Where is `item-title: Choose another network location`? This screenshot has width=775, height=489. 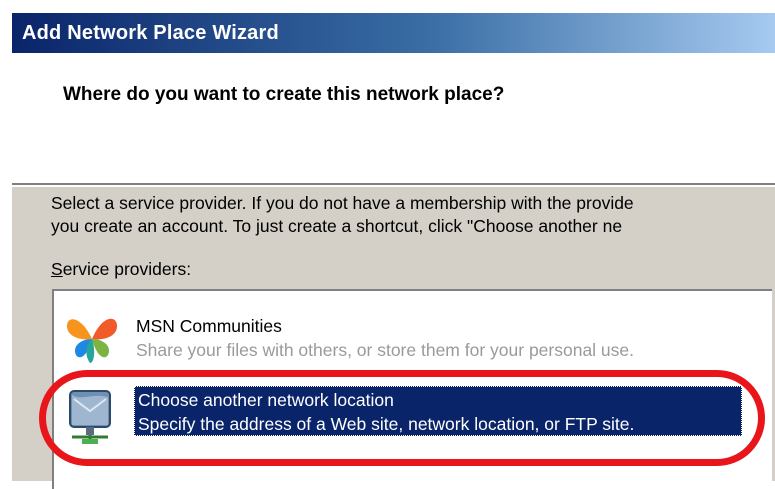
item-title: Choose another network location is located at coordinates (266, 400).